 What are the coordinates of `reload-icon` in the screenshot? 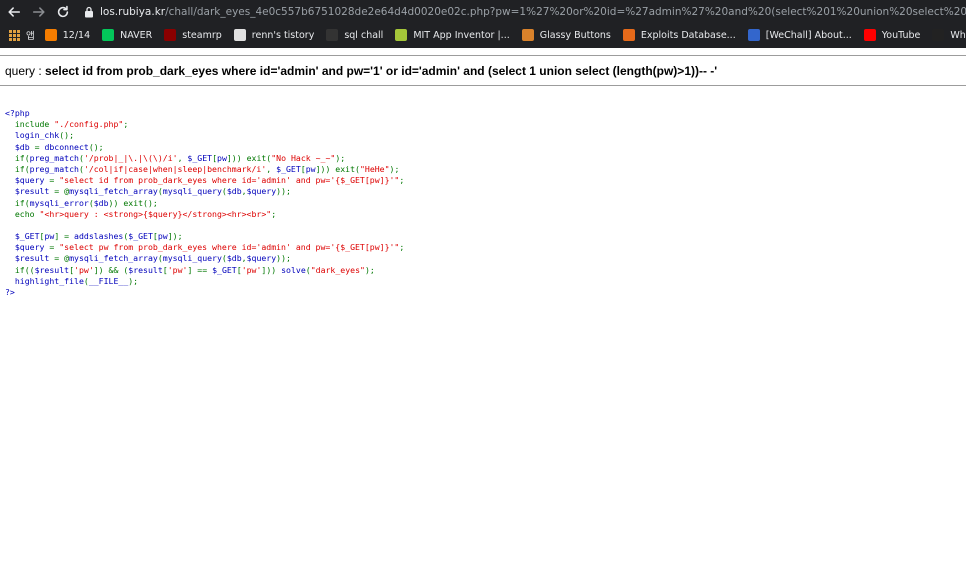 It's located at (63, 11).